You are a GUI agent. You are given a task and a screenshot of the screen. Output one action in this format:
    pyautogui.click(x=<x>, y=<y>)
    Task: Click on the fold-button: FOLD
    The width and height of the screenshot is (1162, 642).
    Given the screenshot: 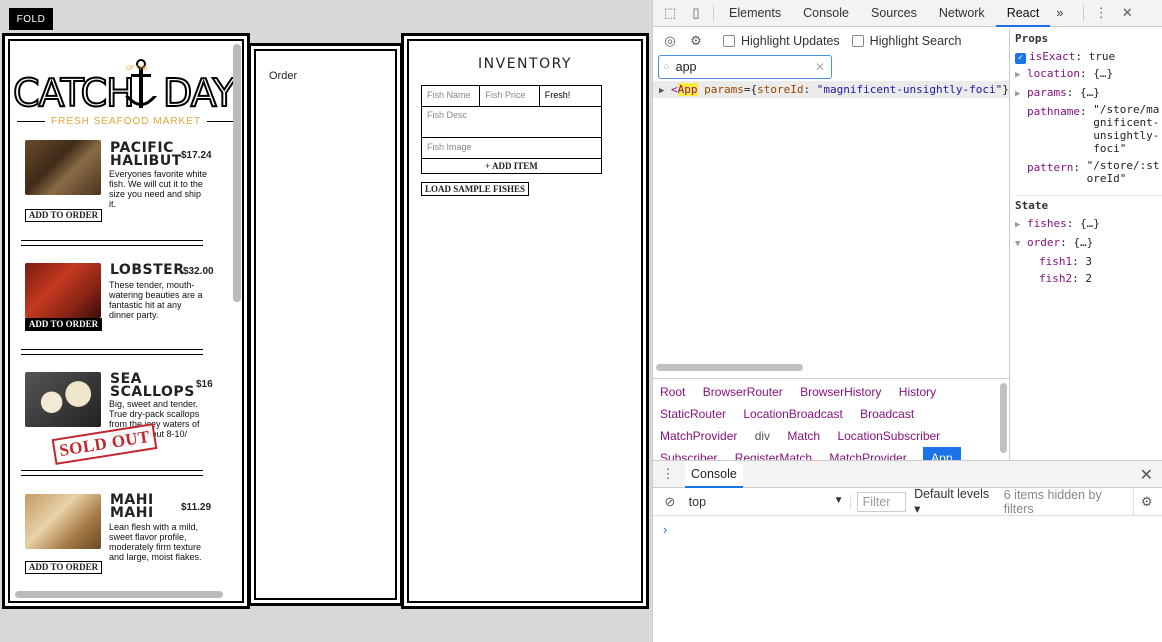 What is the action you would take?
    pyautogui.click(x=31, y=19)
    